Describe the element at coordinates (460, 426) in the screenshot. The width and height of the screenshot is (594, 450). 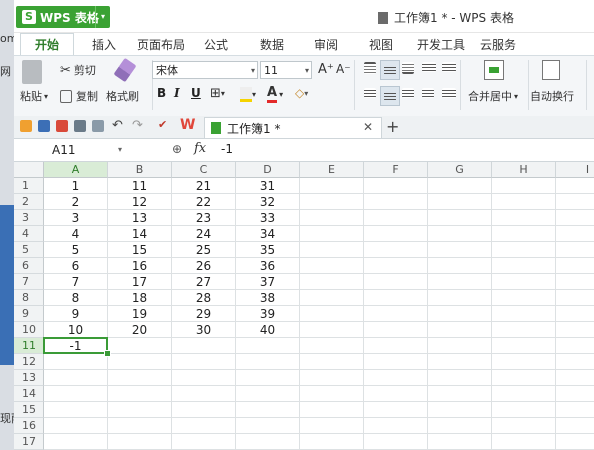
I see `cell-g16` at that location.